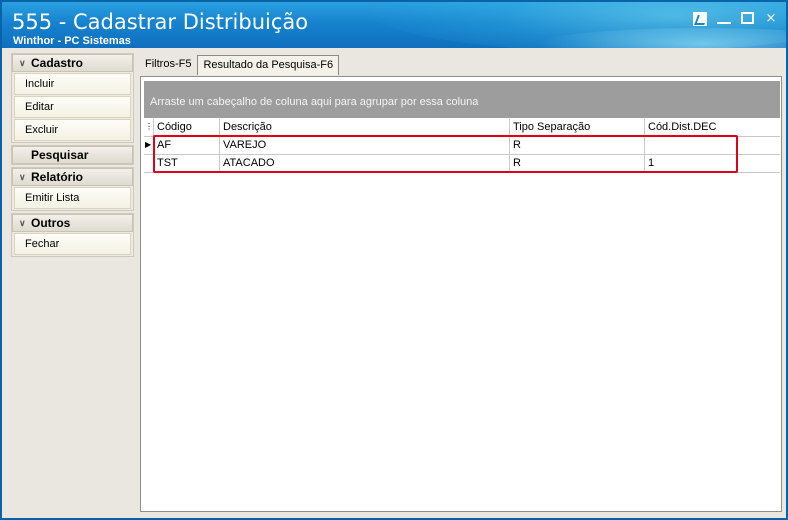 The width and height of the screenshot is (788, 520). I want to click on group-cadastro: ∨ Cadastro Incluir Editar Excluir, so click(72, 98).